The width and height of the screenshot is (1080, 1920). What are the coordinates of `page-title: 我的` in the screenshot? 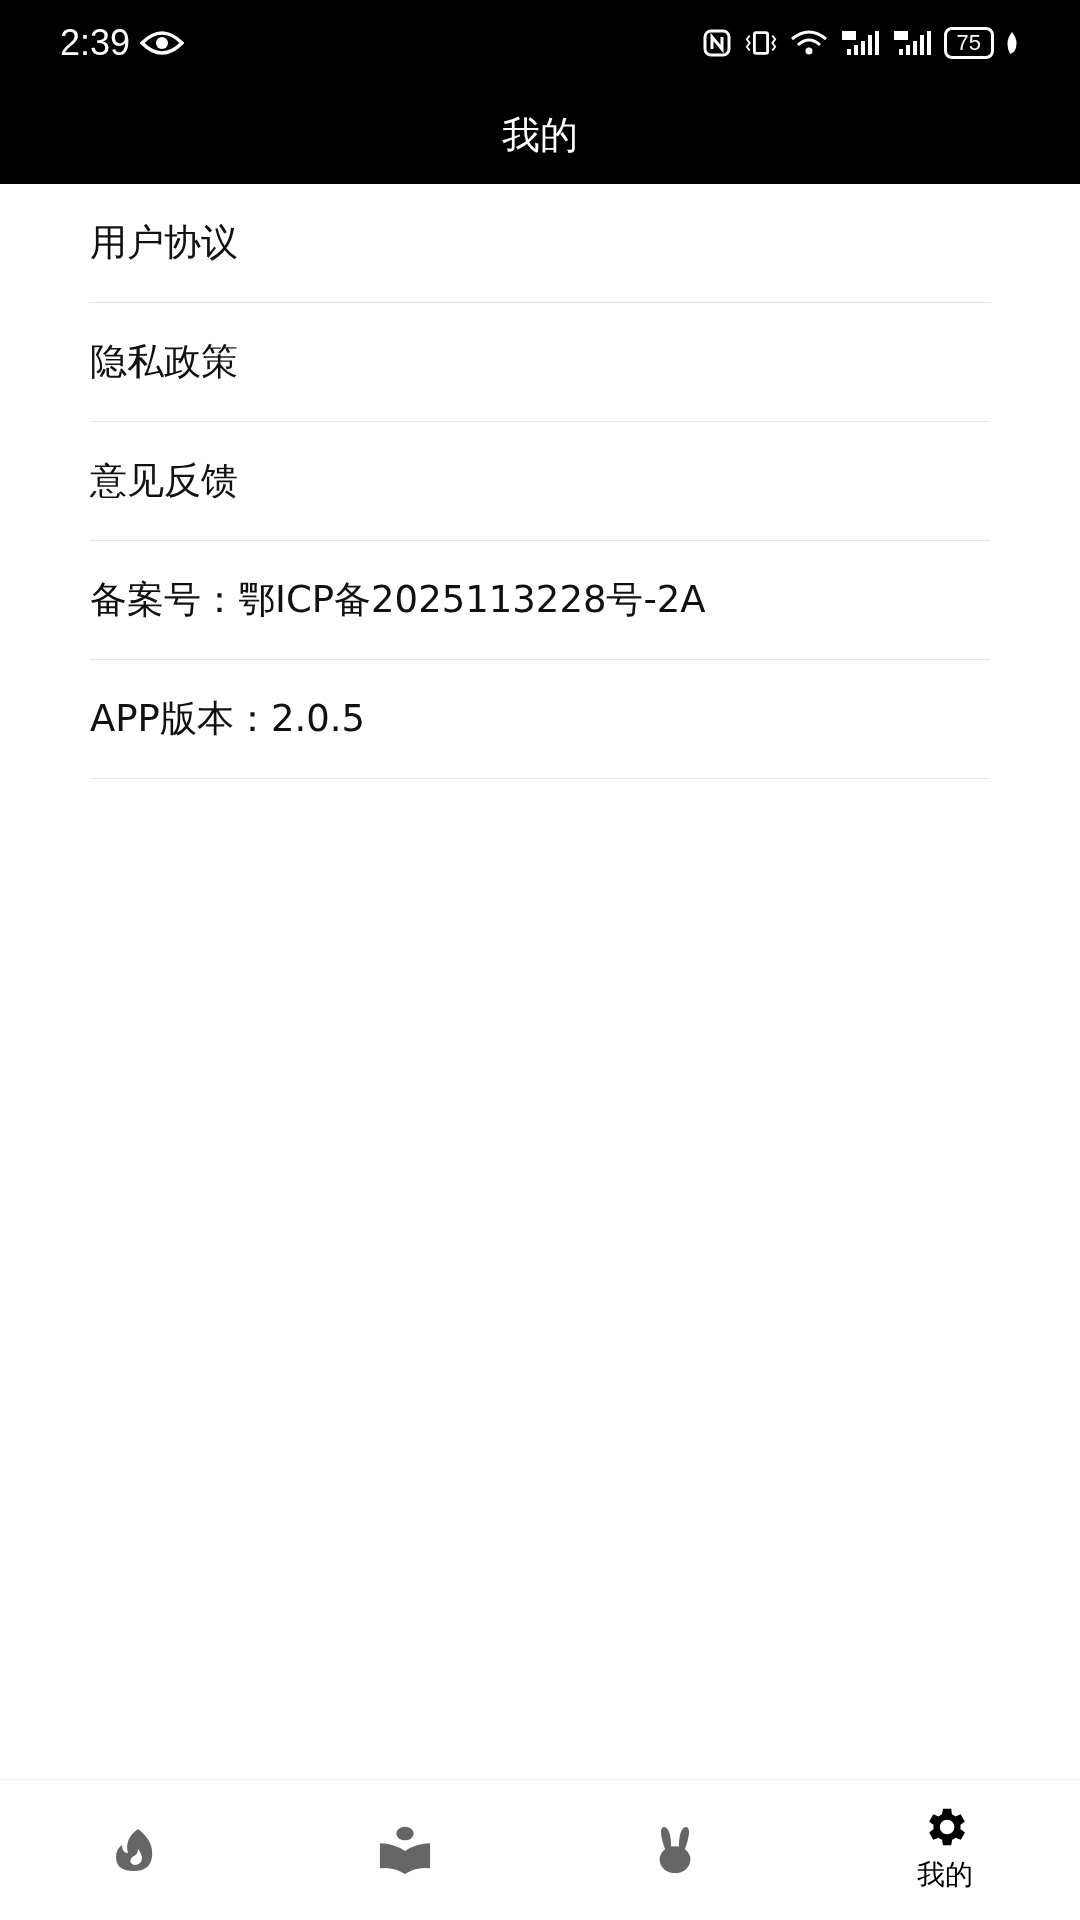 It's located at (540, 135).